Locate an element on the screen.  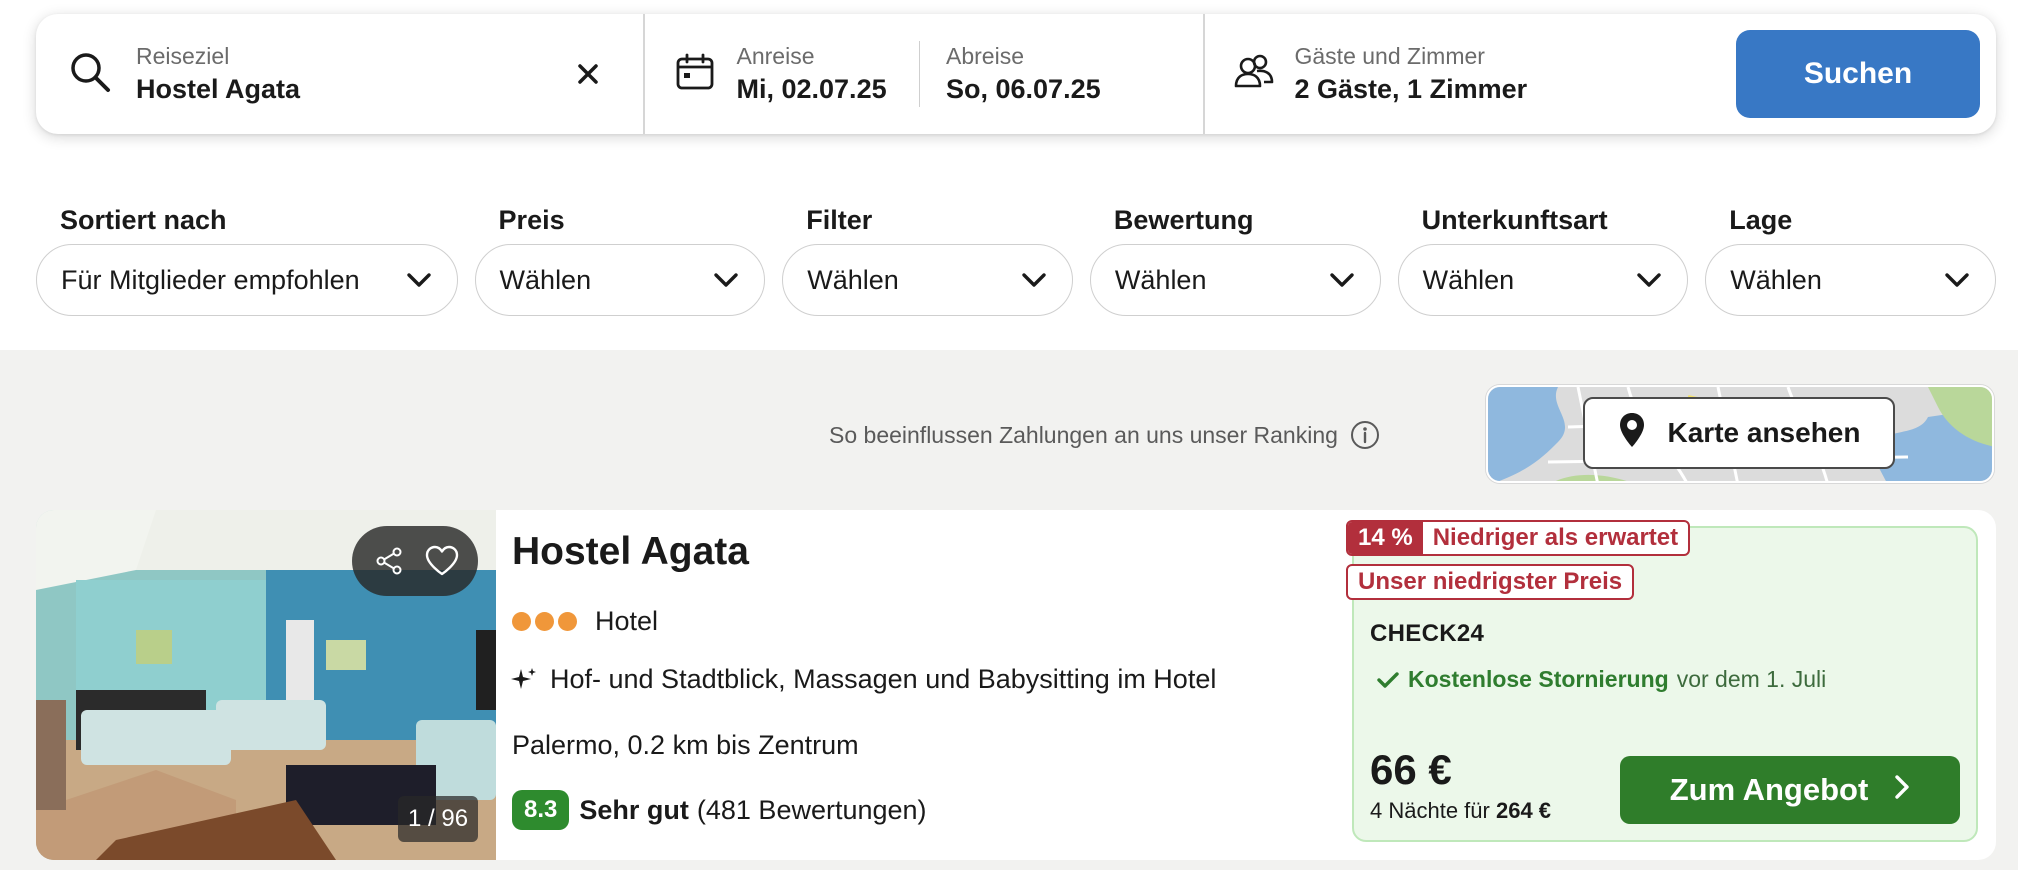
filter-label: Preis is located at coordinates (531, 220).